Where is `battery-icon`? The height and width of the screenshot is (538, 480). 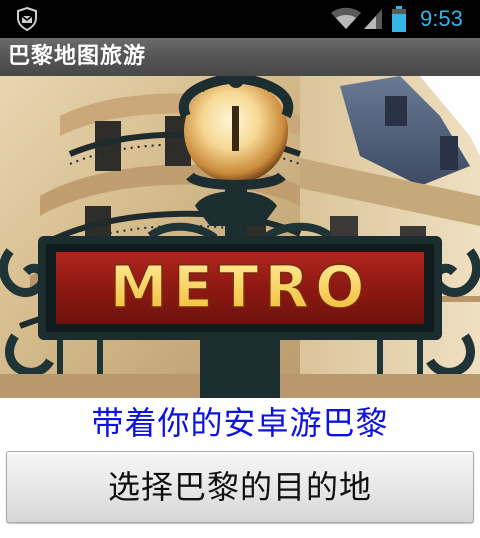
battery-icon is located at coordinates (399, 19).